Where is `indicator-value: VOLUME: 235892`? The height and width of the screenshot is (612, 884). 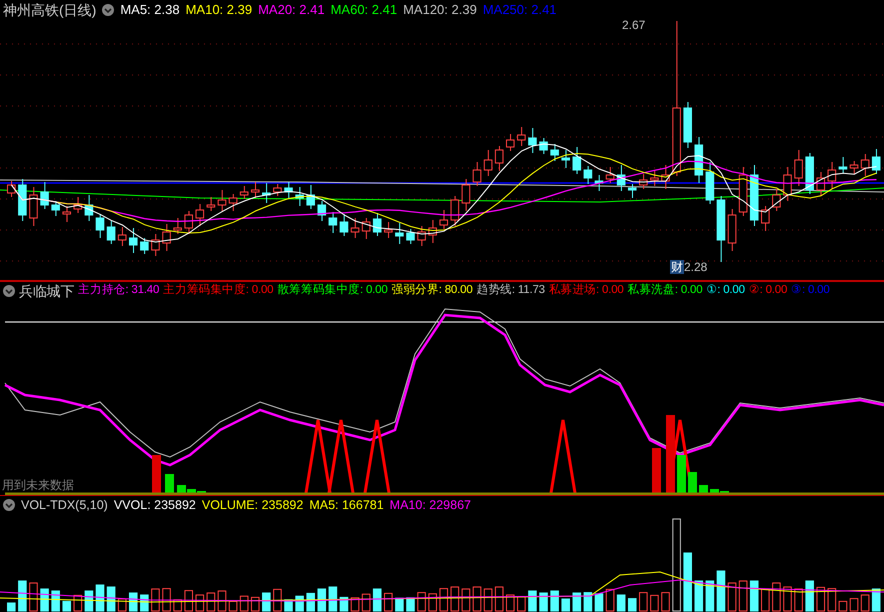
indicator-value: VOLUME: 235892 is located at coordinates (253, 505).